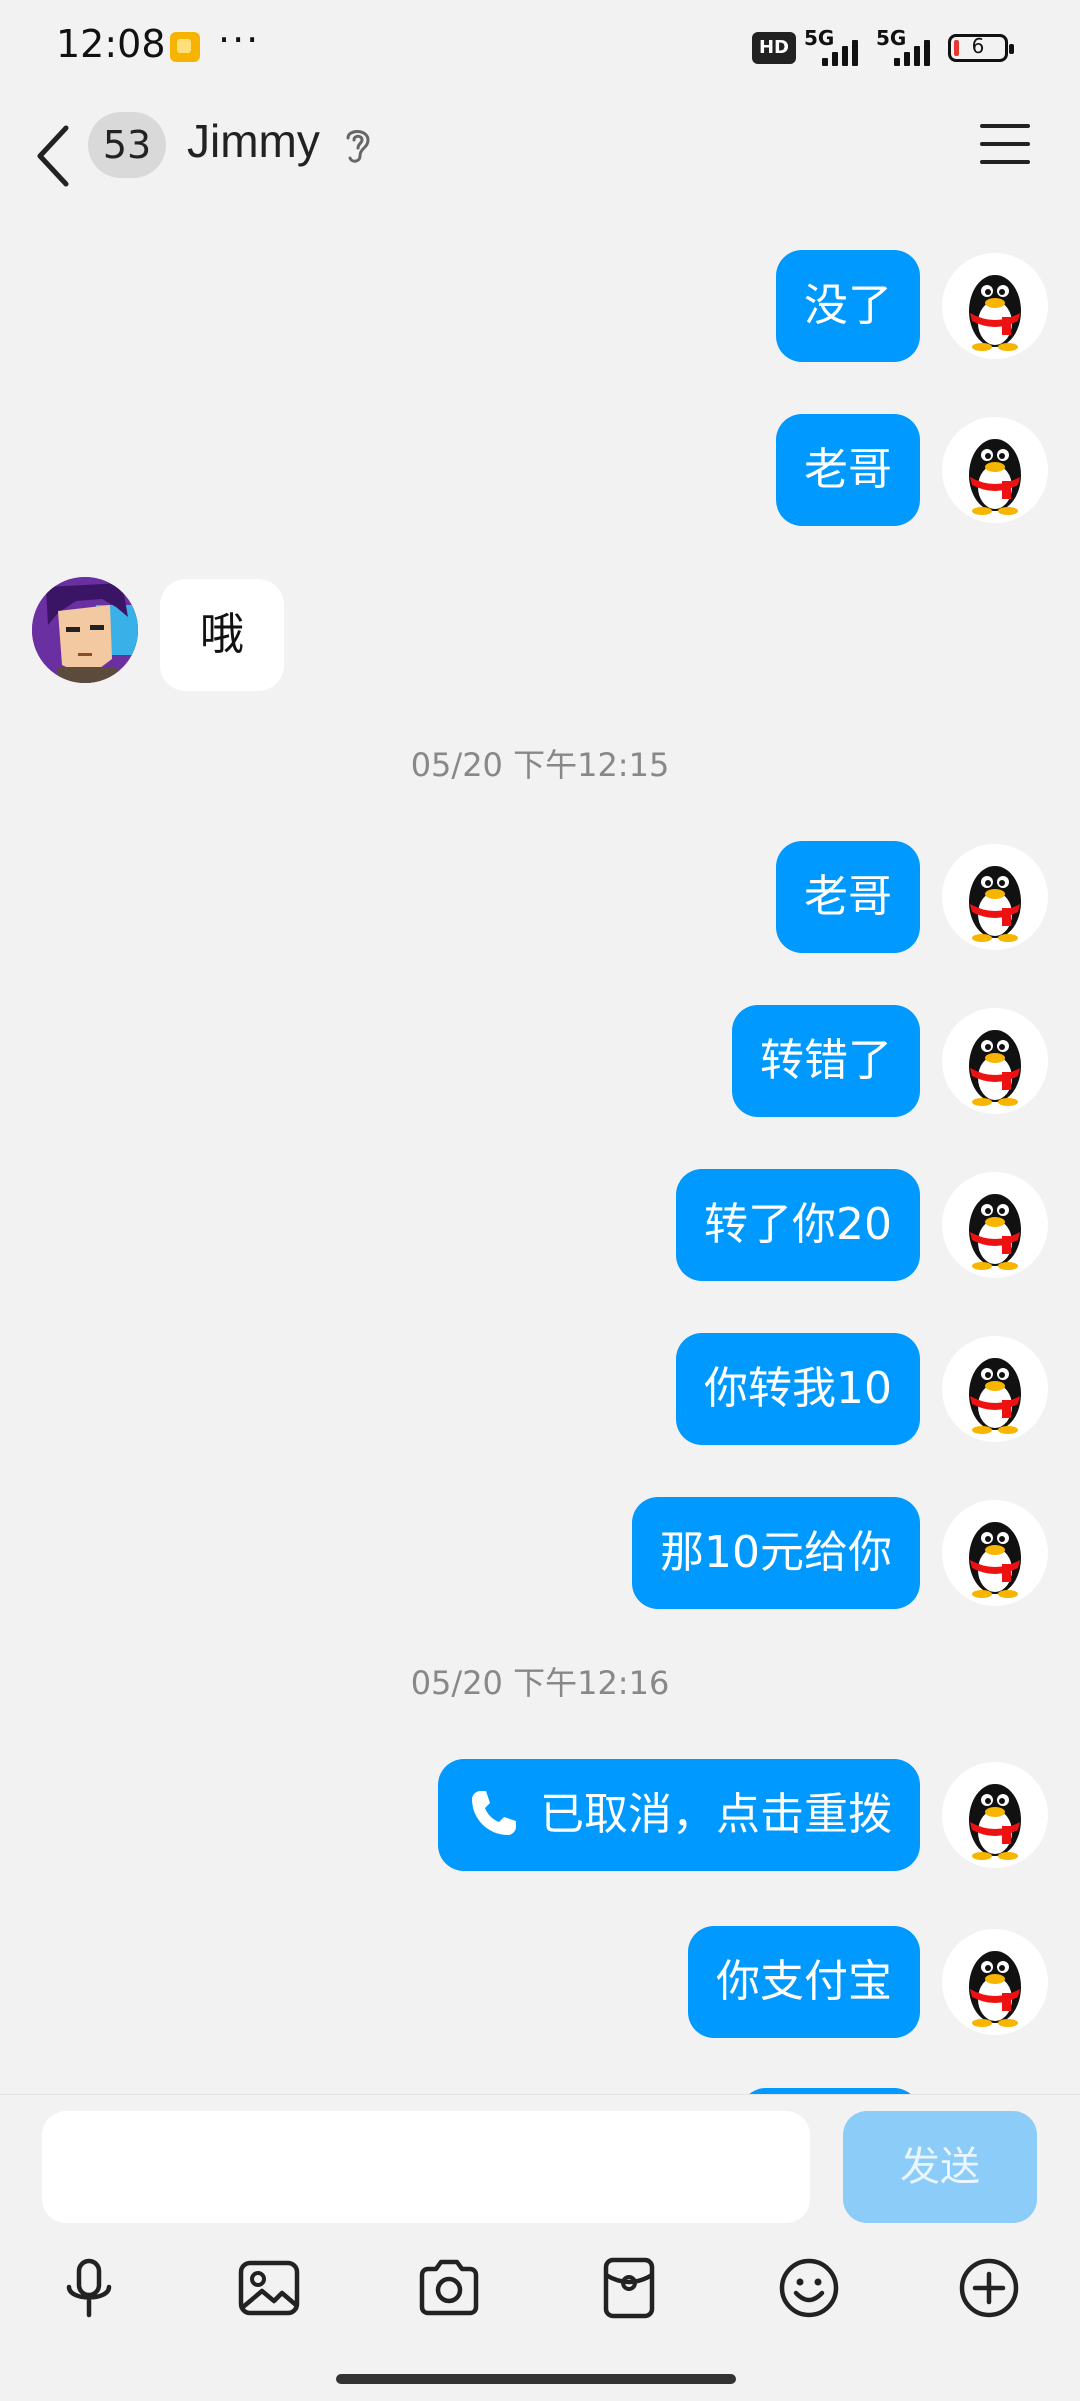 This screenshot has height=2401, width=1080. I want to click on plus-icon, so click(989, 2288).